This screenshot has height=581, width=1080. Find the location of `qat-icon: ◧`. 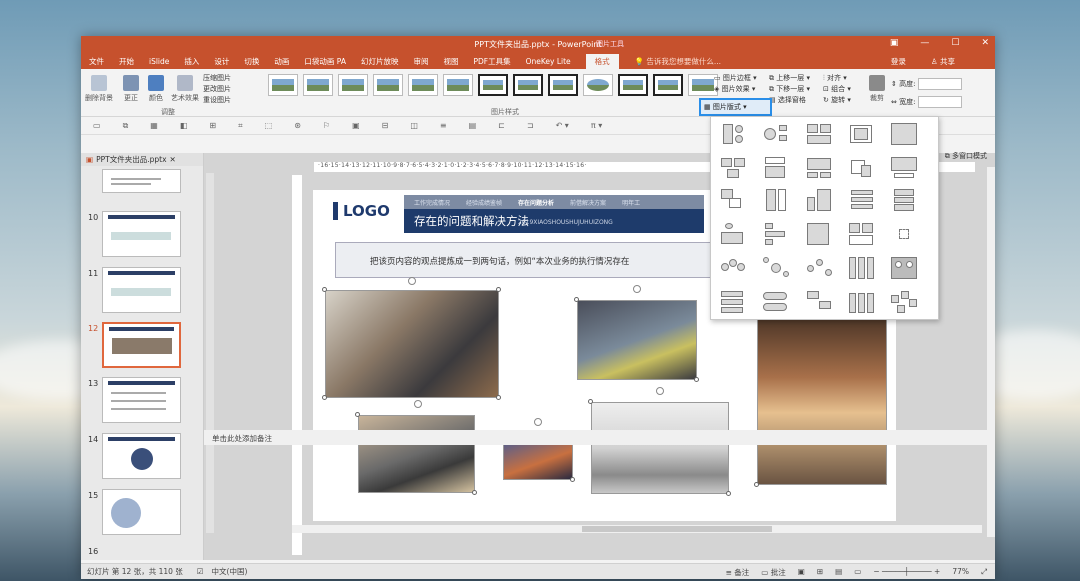

qat-icon: ◧ is located at coordinates (184, 125).